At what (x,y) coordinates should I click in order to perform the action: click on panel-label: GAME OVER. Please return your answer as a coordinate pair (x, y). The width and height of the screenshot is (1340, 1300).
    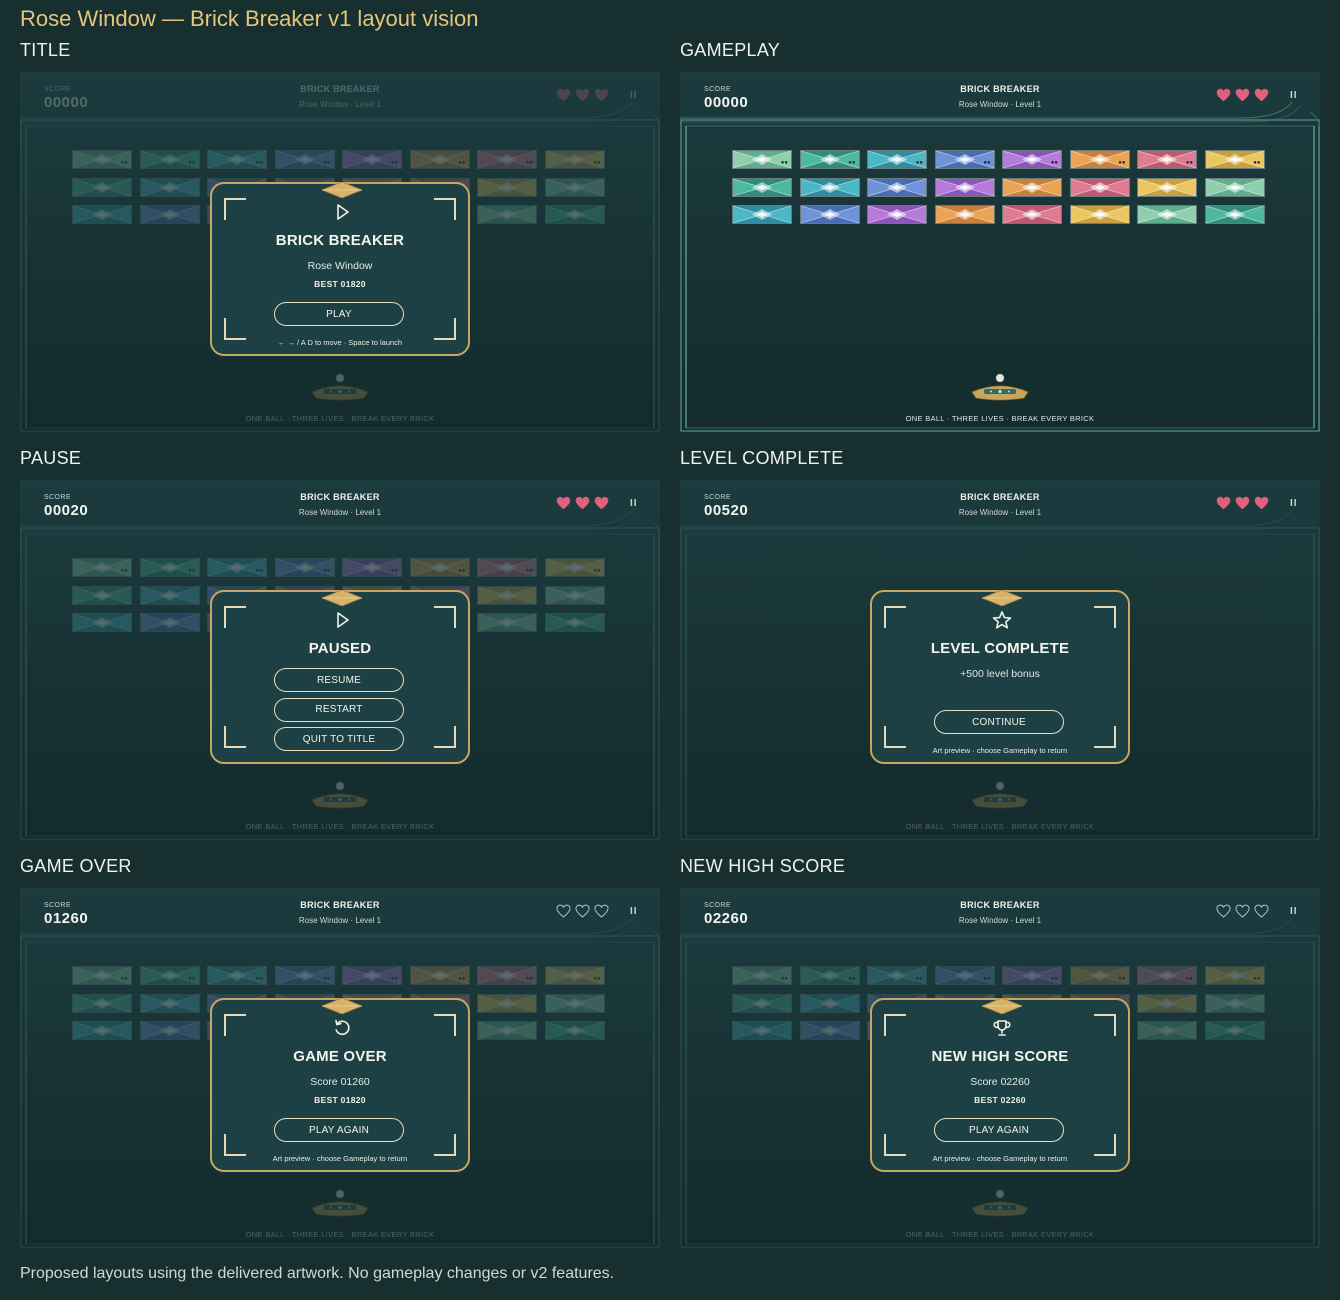
    Looking at the image, I should click on (76, 866).